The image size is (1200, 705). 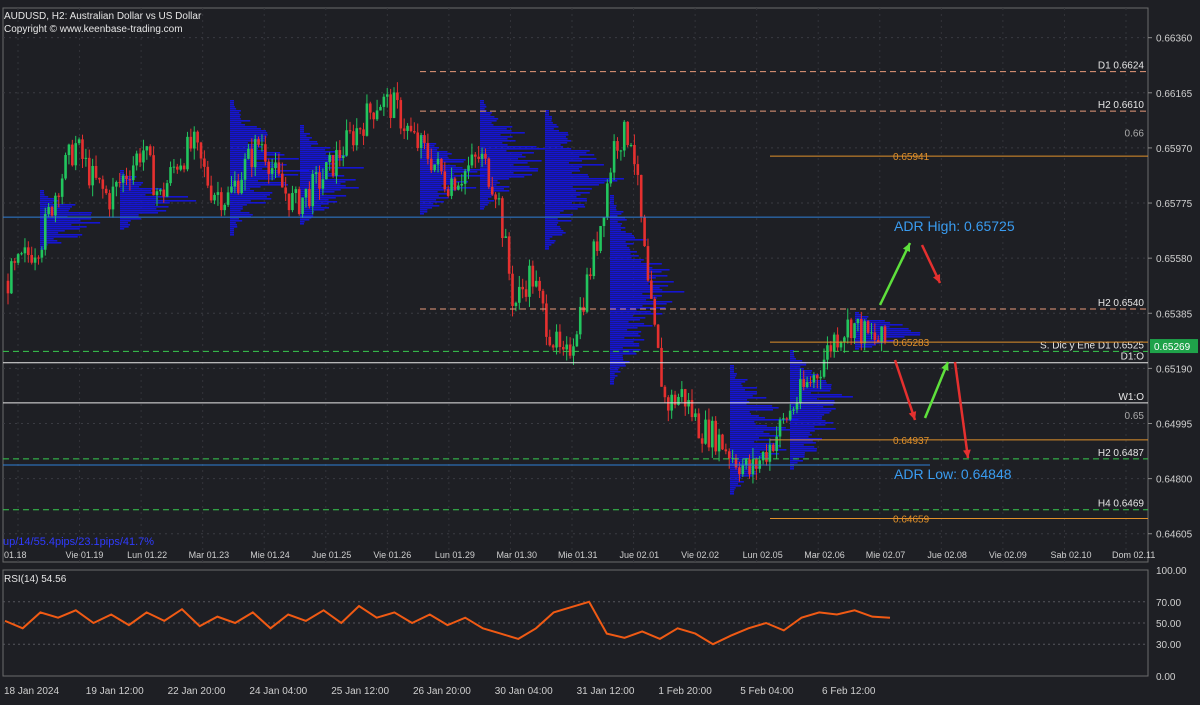 What do you see at coordinates (1174, 259) in the screenshot?
I see `price-tick-label: 0.65580` at bounding box center [1174, 259].